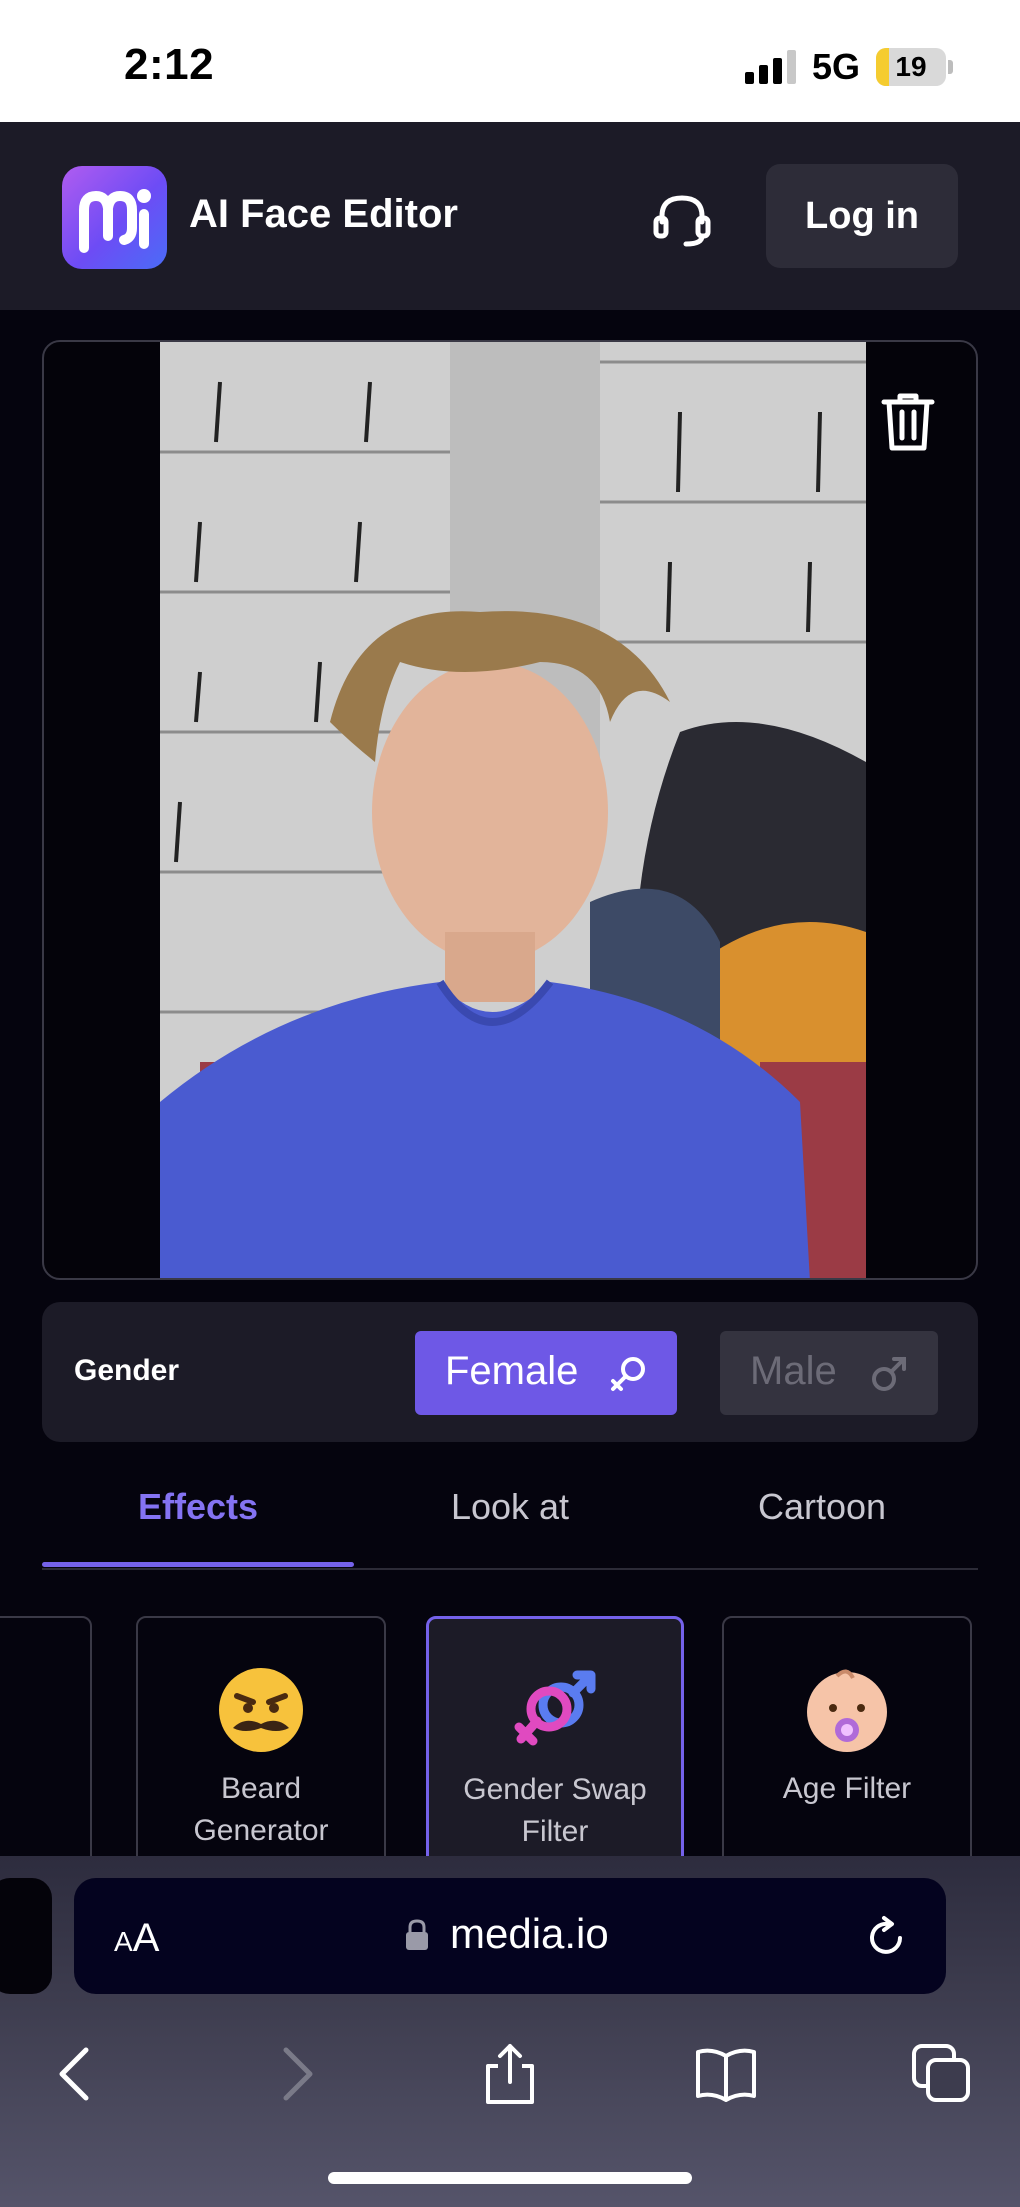 This screenshot has width=1020, height=2207. Describe the element at coordinates (76, 2074) in the screenshot. I see `back-icon` at that location.